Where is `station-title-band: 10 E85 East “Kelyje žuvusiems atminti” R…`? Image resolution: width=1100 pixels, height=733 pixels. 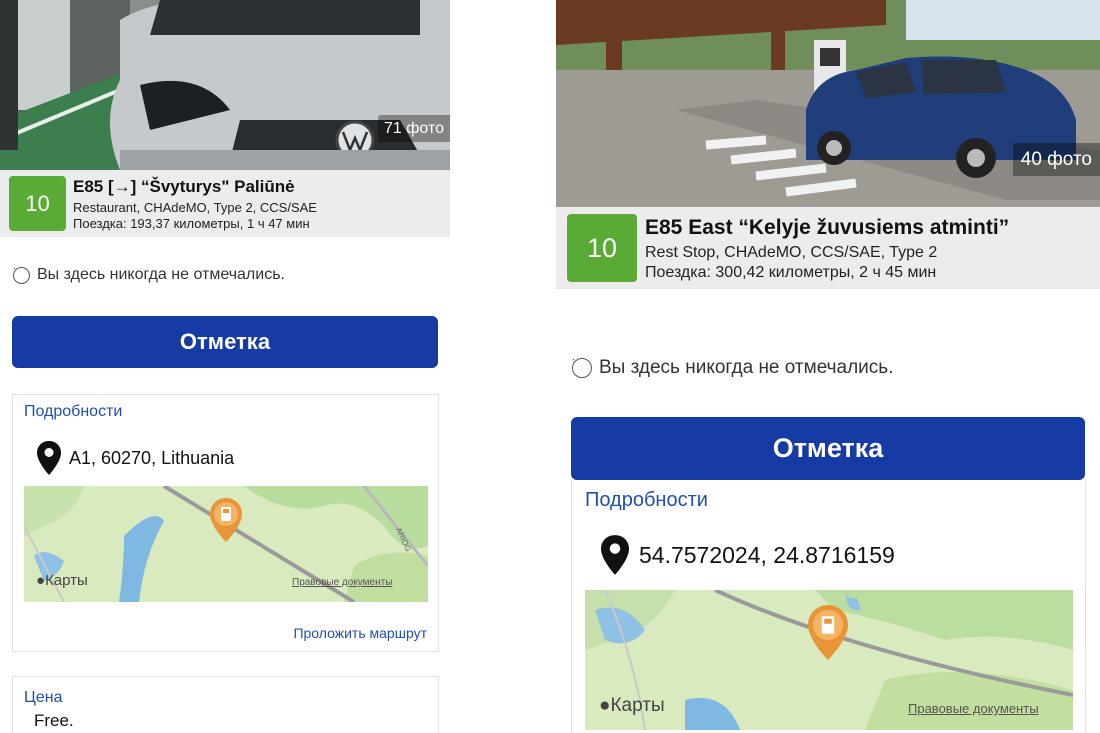
station-title-band: 10 E85 East “Kelyje žuvusiems atminti” R… is located at coordinates (828, 248).